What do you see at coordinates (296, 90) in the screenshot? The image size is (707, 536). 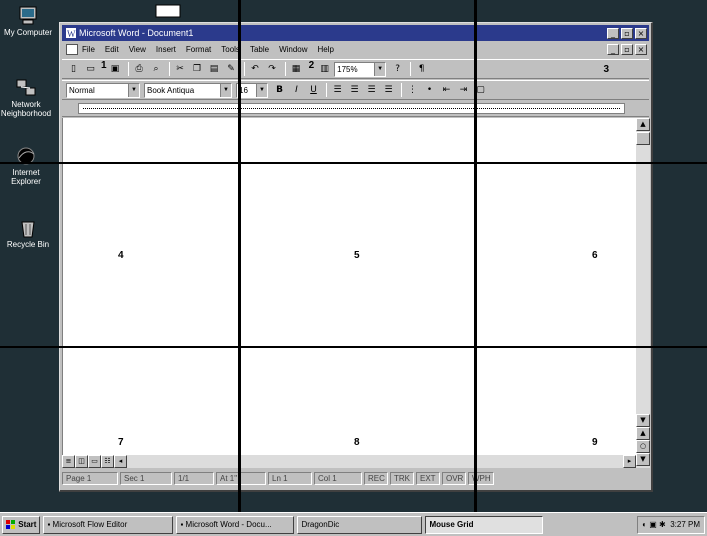 I see `italic-icon: I` at bounding box center [296, 90].